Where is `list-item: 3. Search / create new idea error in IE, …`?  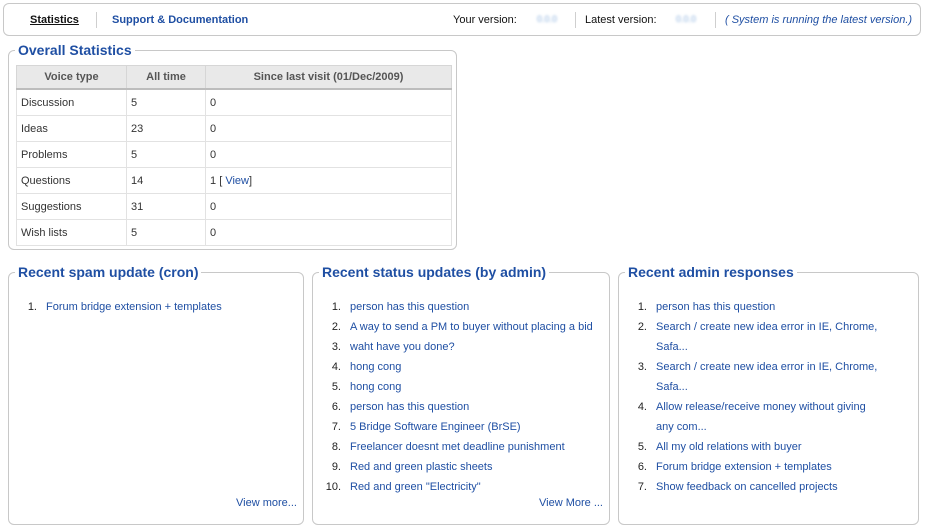 list-item: 3. Search / create new idea error in IE, … is located at coordinates (768, 377).